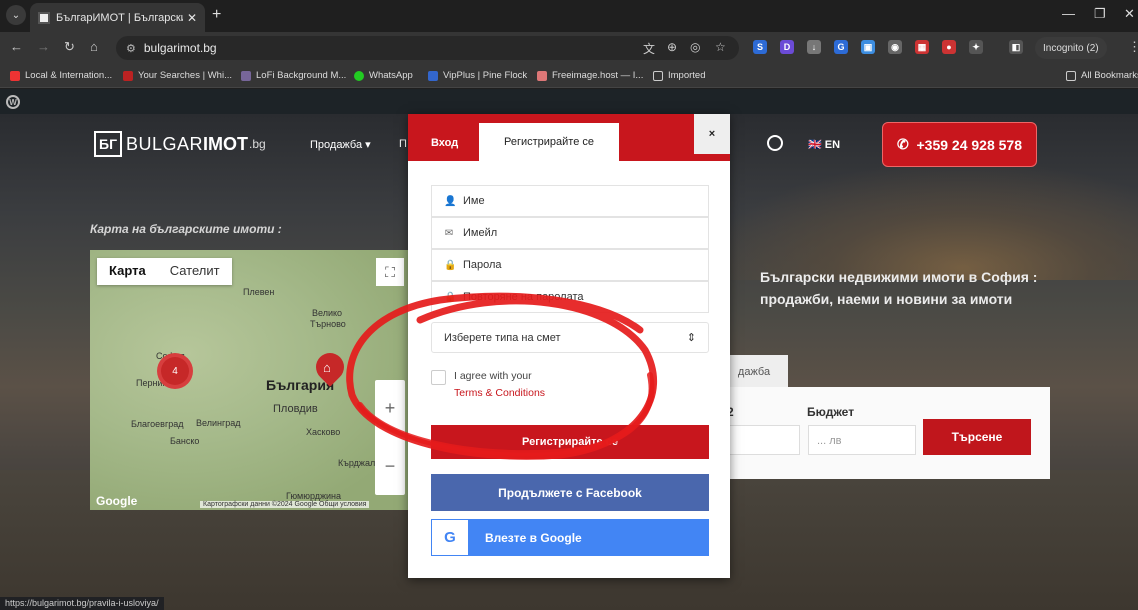 Image resolution: width=1138 pixels, height=610 pixels. What do you see at coordinates (570, 233) in the screenshot?
I see `email-field: ✉ Имейл` at bounding box center [570, 233].